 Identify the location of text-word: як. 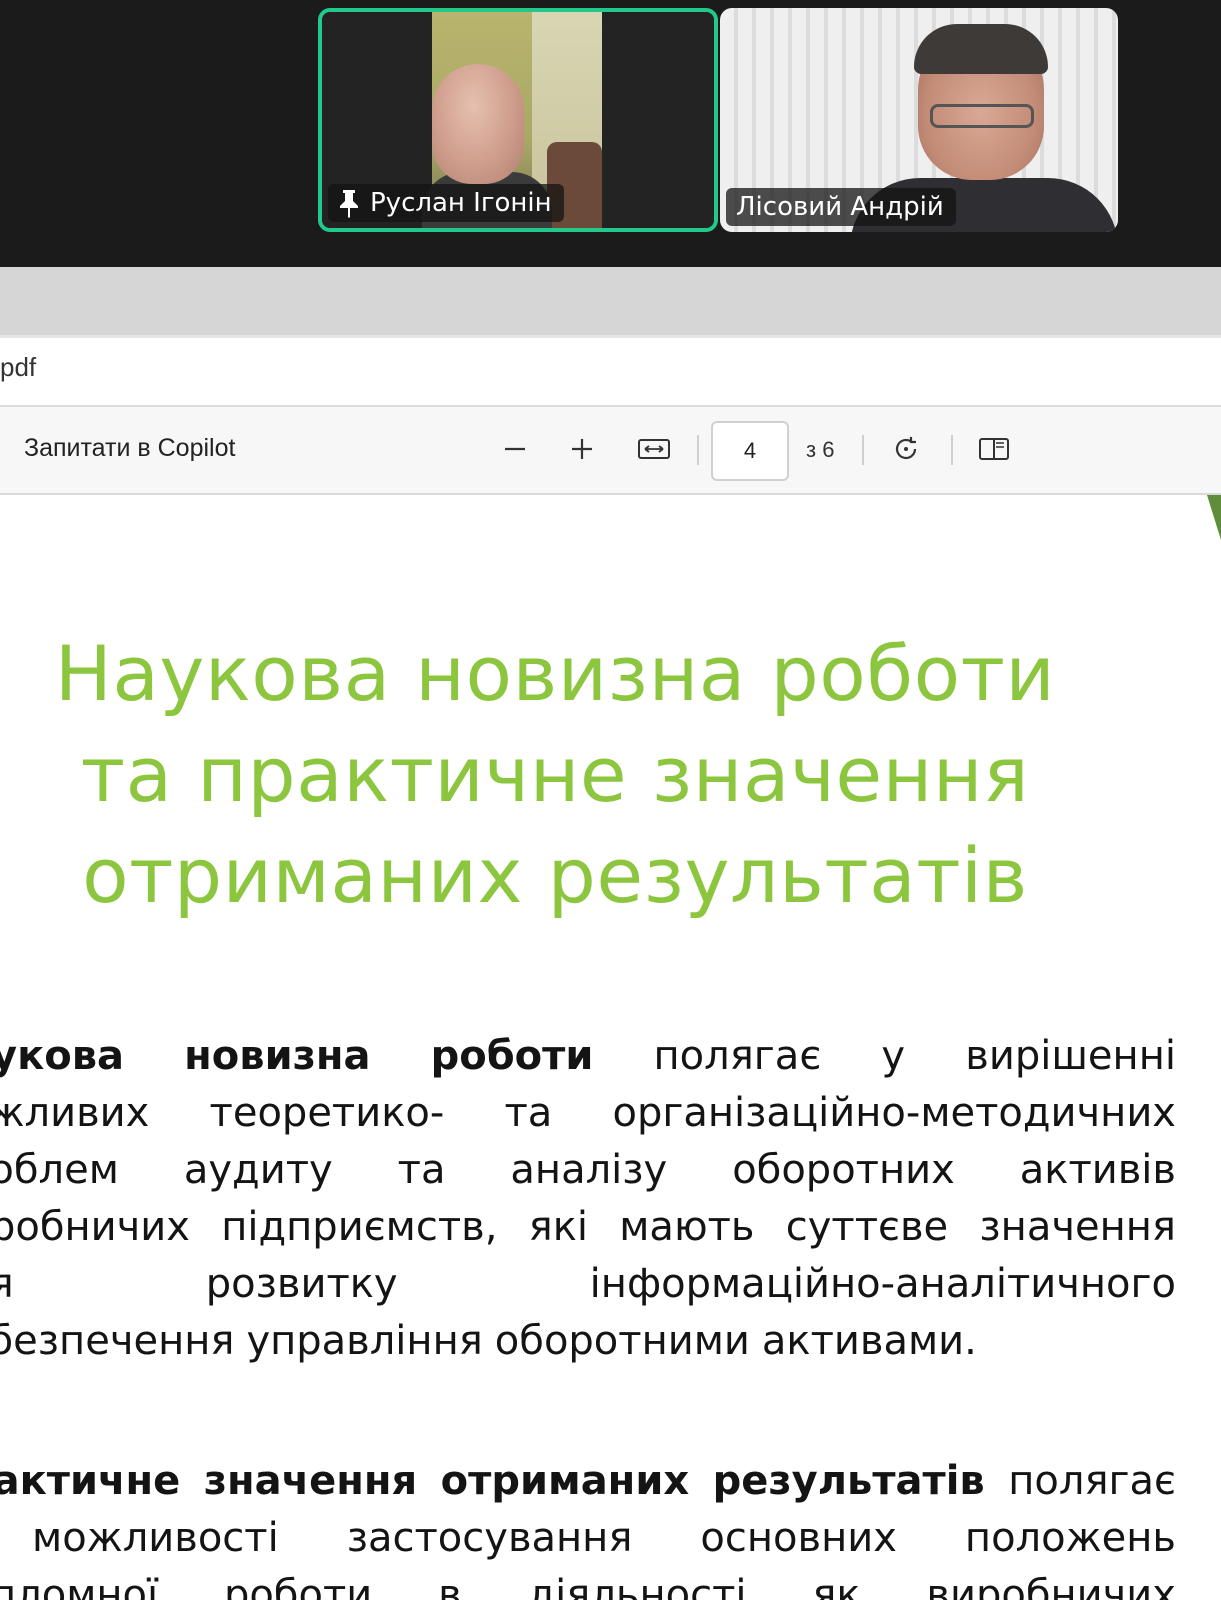
(836, 1586).